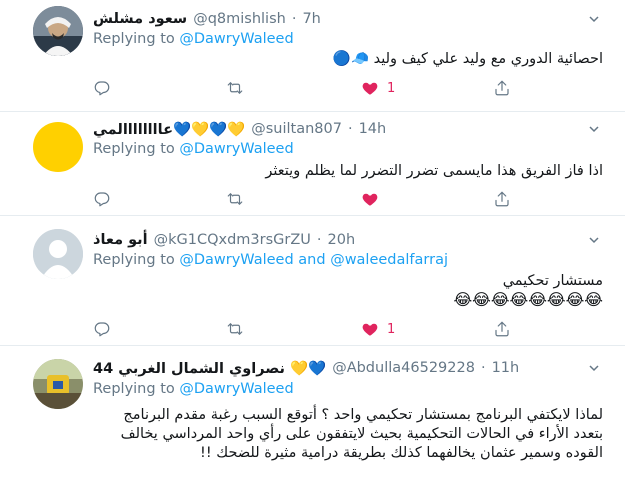 The height and width of the screenshot is (495, 625). What do you see at coordinates (342, 240) in the screenshot?
I see `timestamp: 20h` at bounding box center [342, 240].